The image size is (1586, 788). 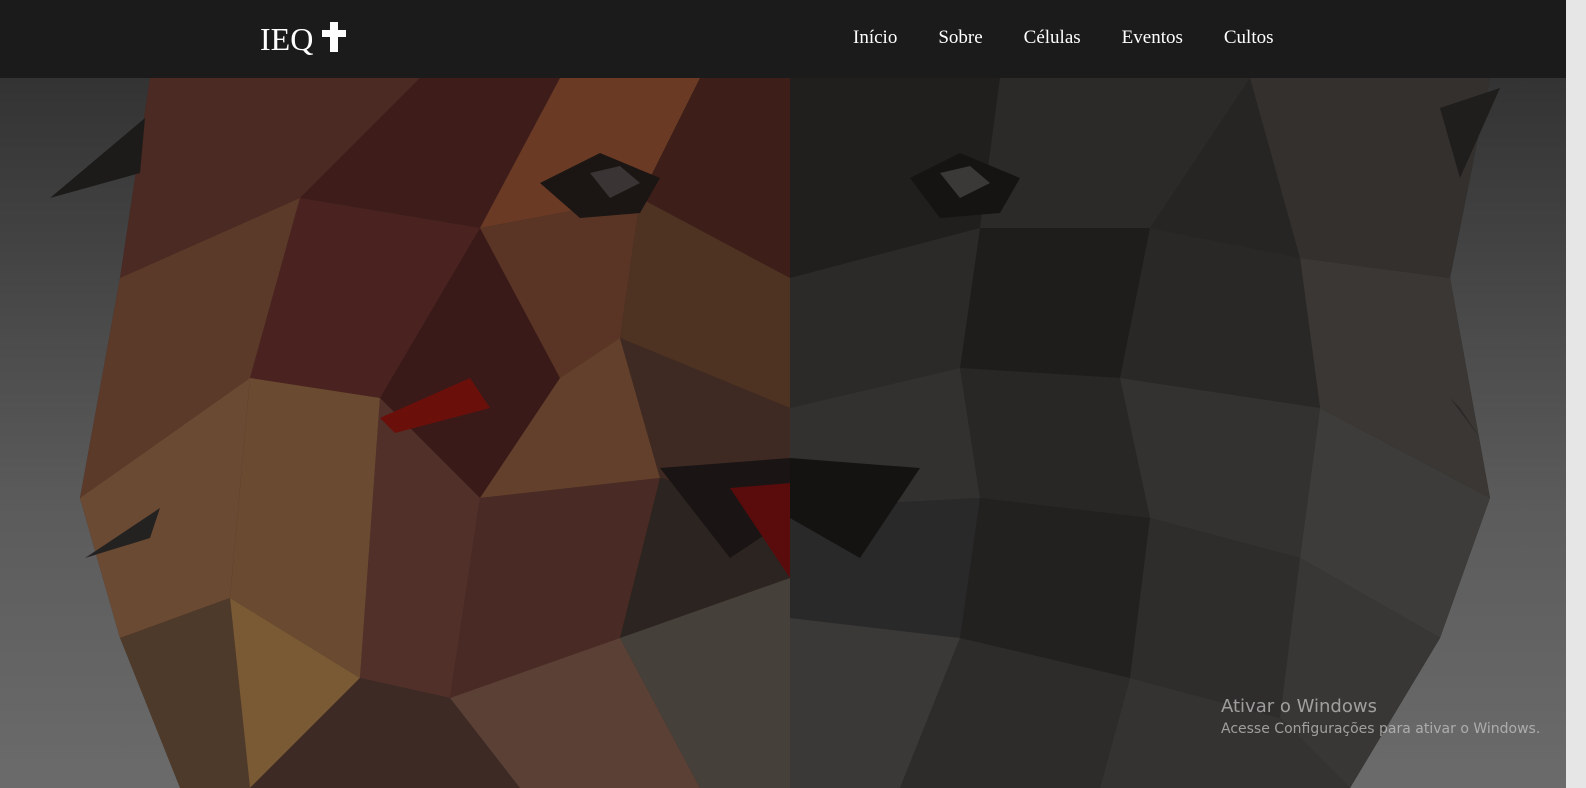 I want to click on cross-icon, so click(x=334, y=37).